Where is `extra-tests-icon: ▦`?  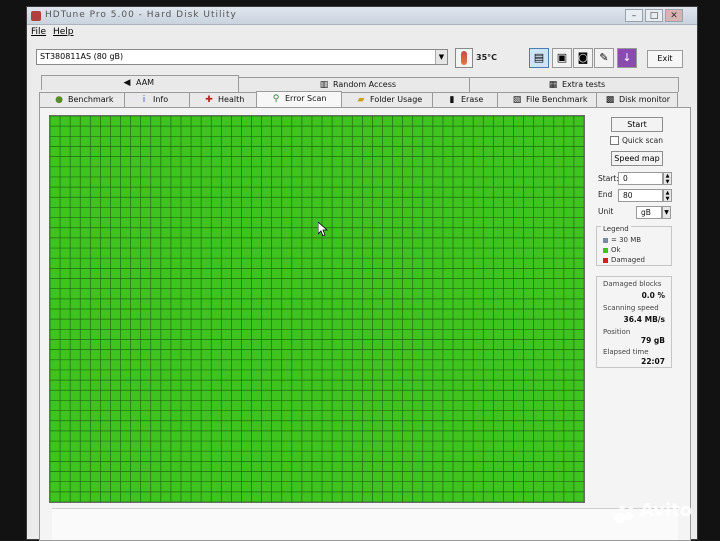 extra-tests-icon: ▦ is located at coordinates (553, 85).